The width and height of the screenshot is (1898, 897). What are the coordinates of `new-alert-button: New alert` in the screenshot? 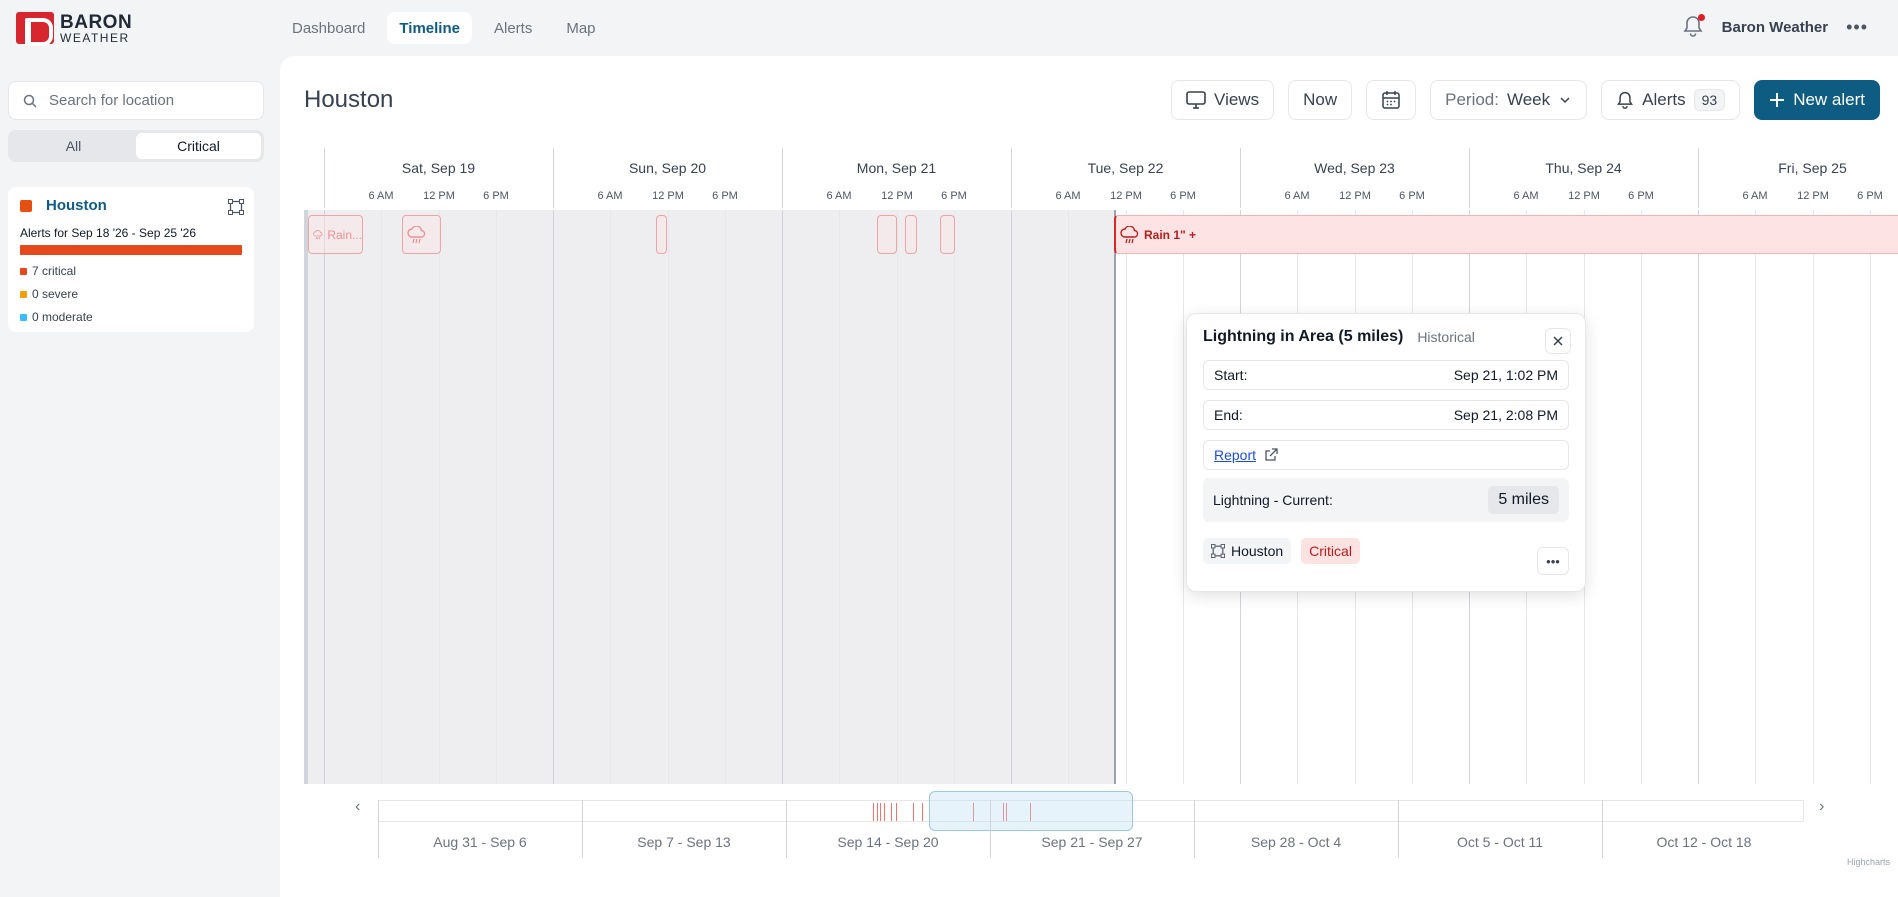 It's located at (1817, 100).